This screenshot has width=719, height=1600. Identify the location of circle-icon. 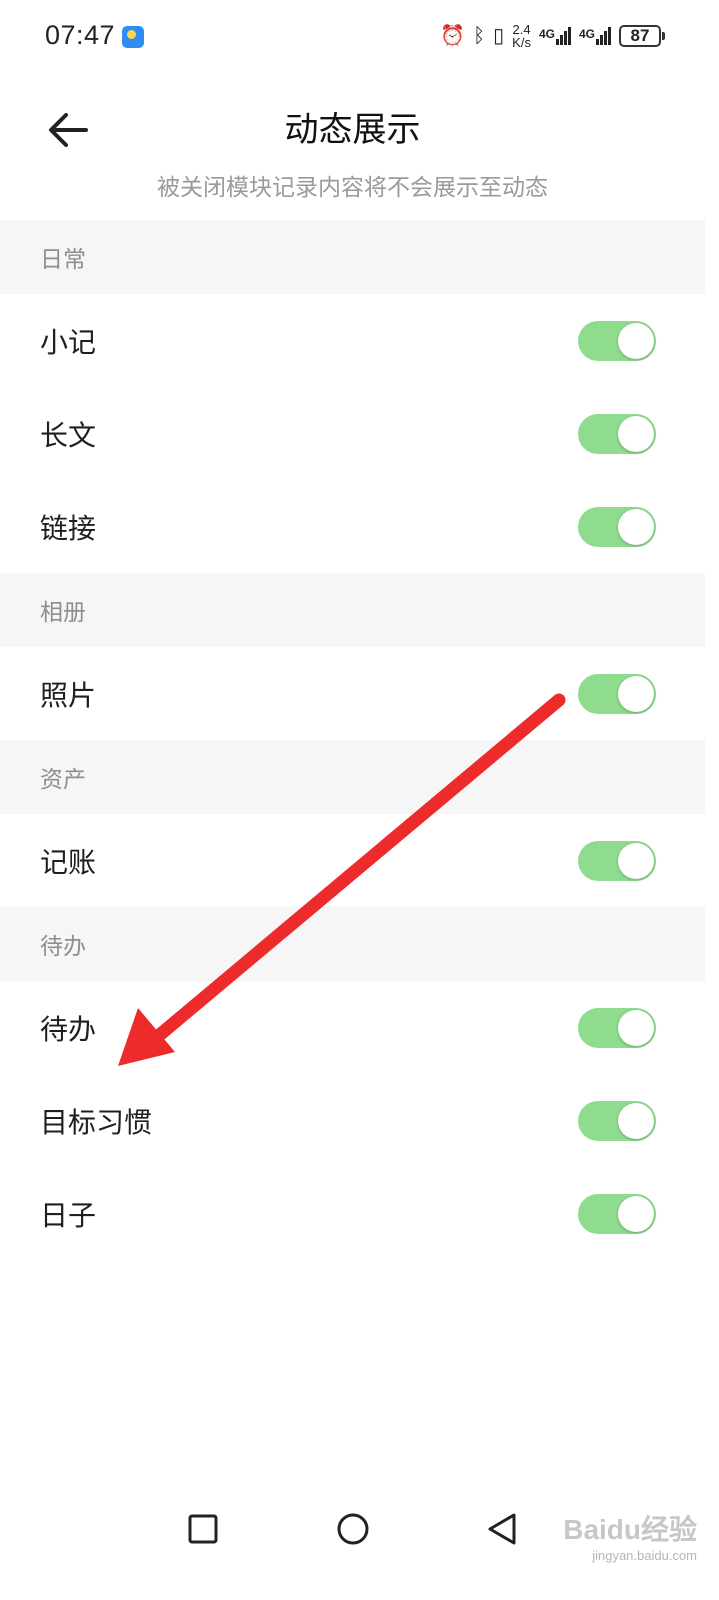
(353, 1529).